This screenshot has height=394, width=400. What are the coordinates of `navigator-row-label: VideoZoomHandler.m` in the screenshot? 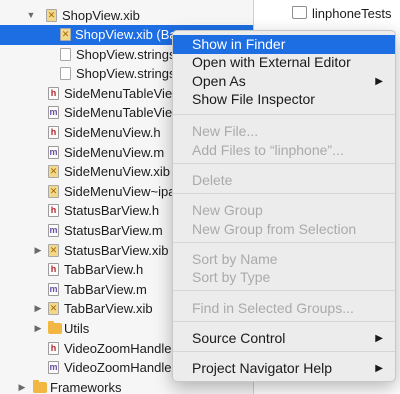 It's located at (127, 367).